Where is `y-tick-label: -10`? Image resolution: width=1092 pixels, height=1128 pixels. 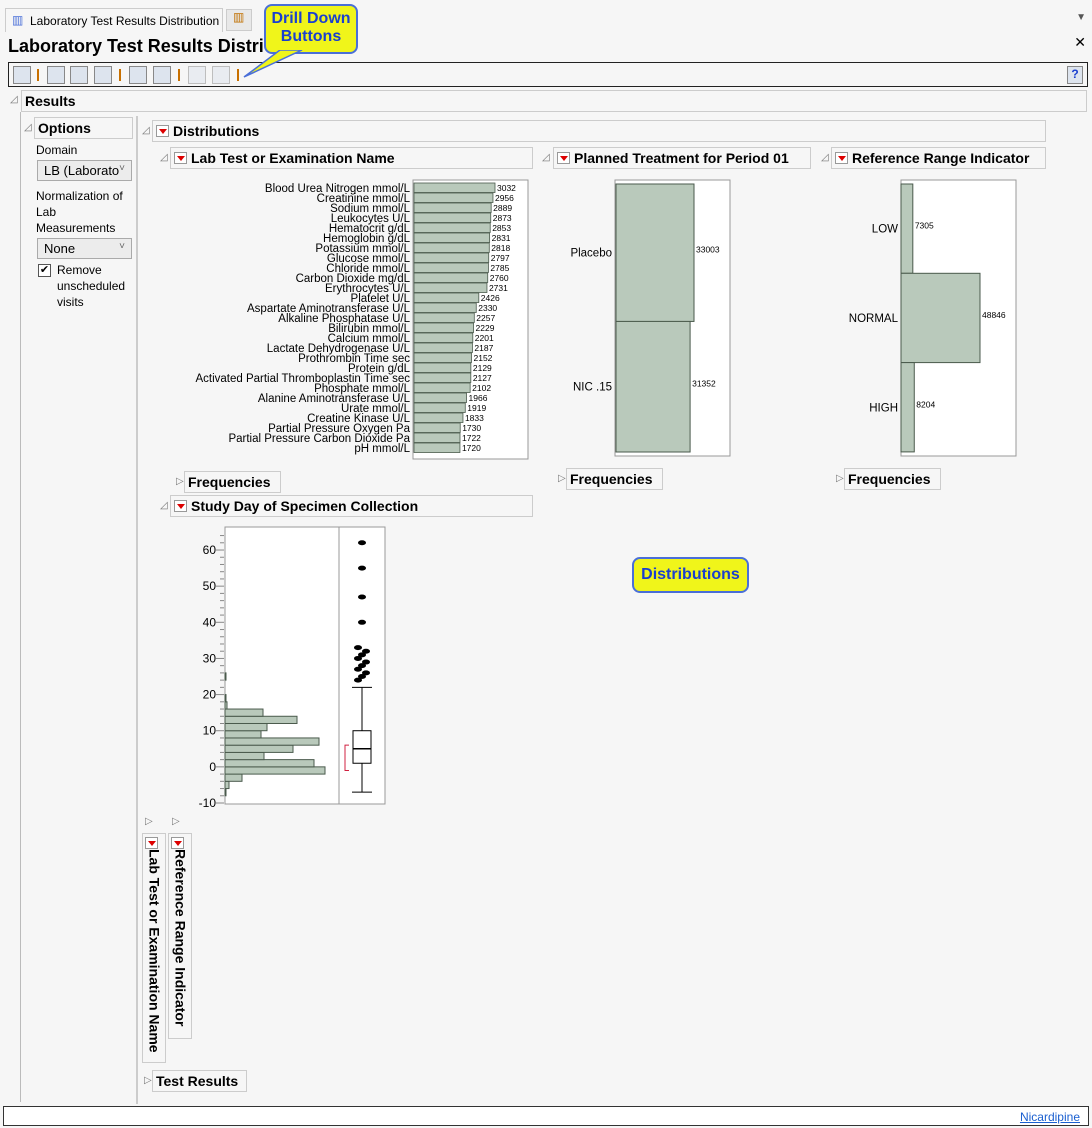
y-tick-label: -10 is located at coordinates (208, 803).